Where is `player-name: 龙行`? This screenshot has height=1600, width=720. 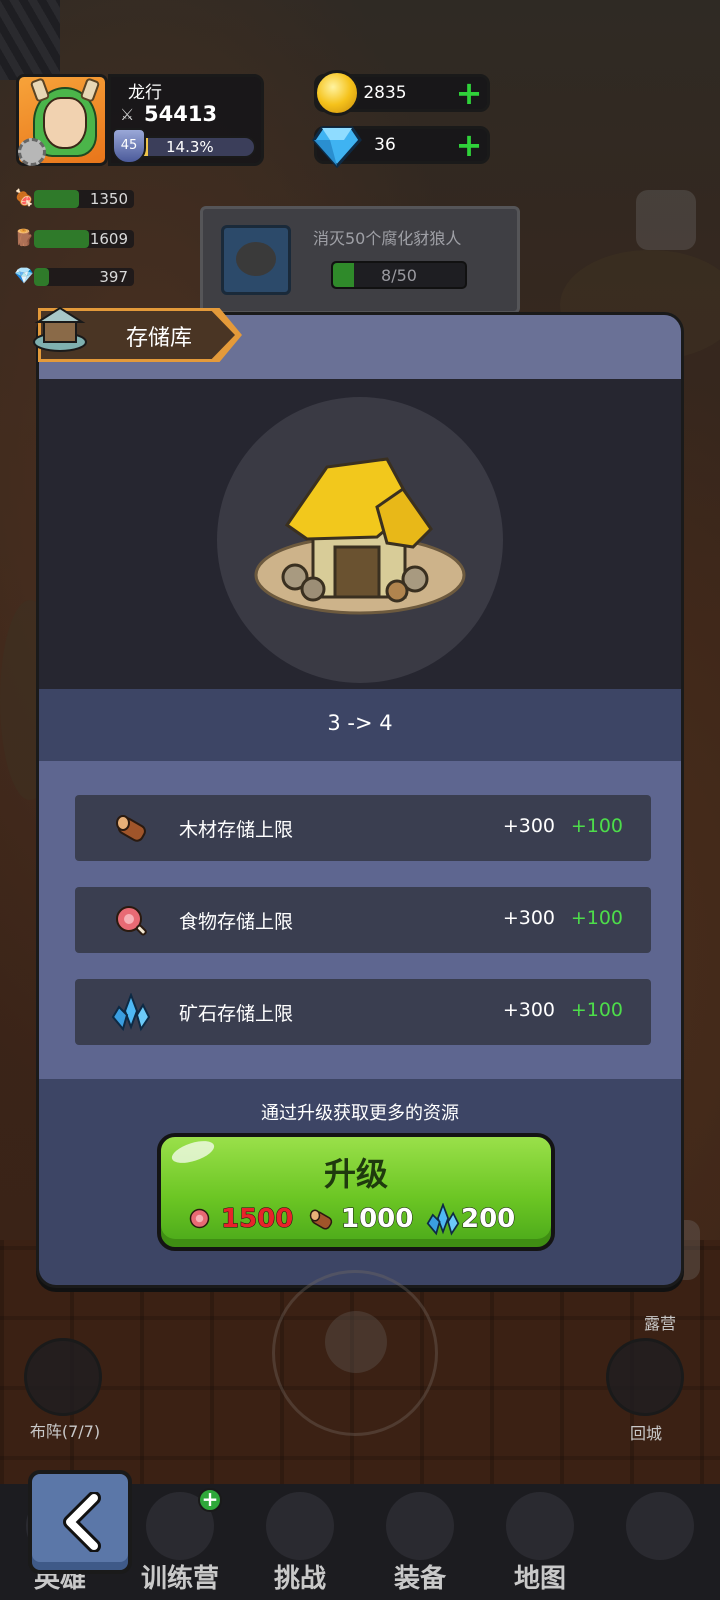
player-name: 龙行 is located at coordinates (145, 93).